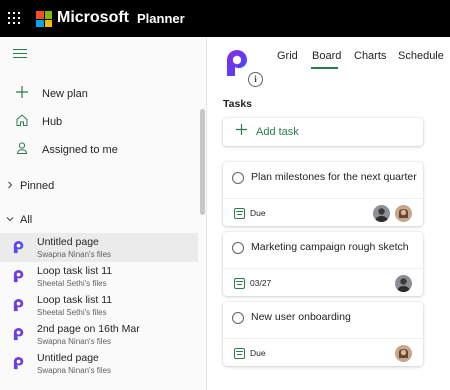  I want to click on bucket-title: Tasks, so click(237, 104).